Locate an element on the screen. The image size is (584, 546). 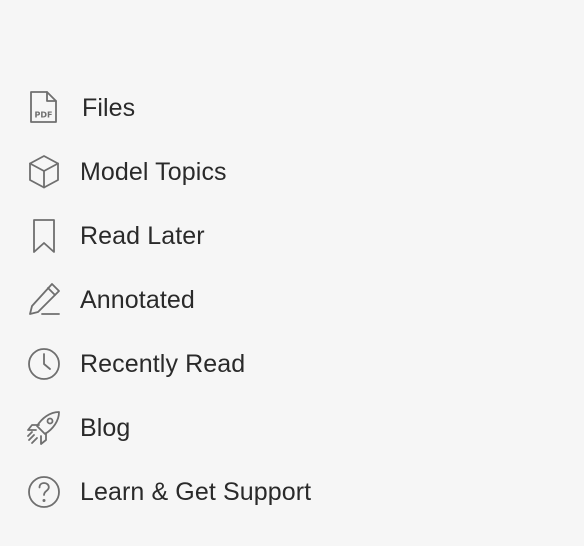
rocket-icon is located at coordinates (44, 428).